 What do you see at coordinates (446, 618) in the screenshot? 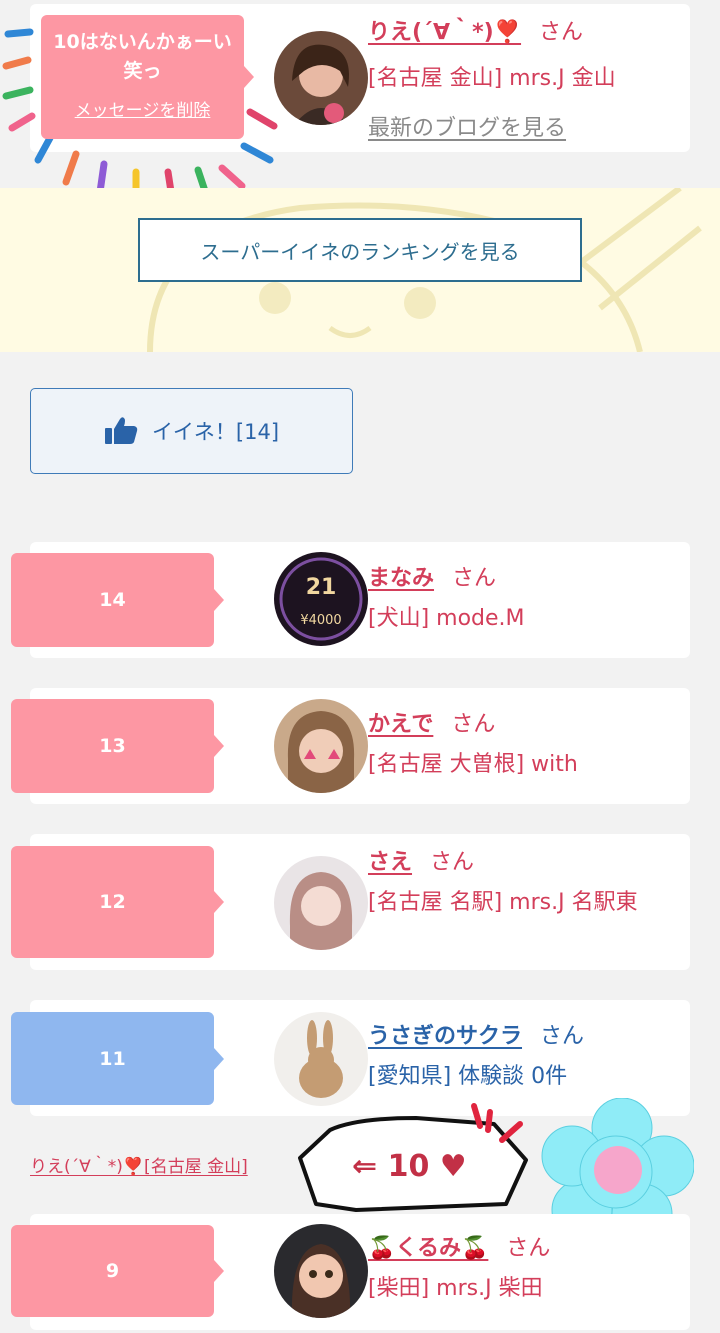
I see `shop-label: [犬山] mode.M` at bounding box center [446, 618].